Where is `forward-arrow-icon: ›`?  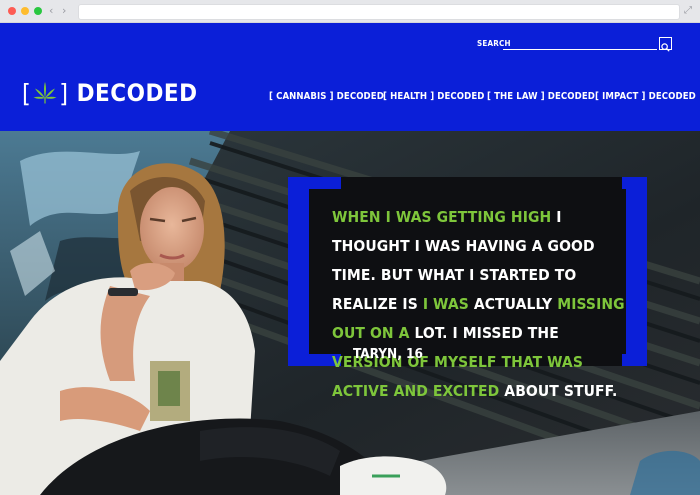 forward-arrow-icon: › is located at coordinates (64, 11).